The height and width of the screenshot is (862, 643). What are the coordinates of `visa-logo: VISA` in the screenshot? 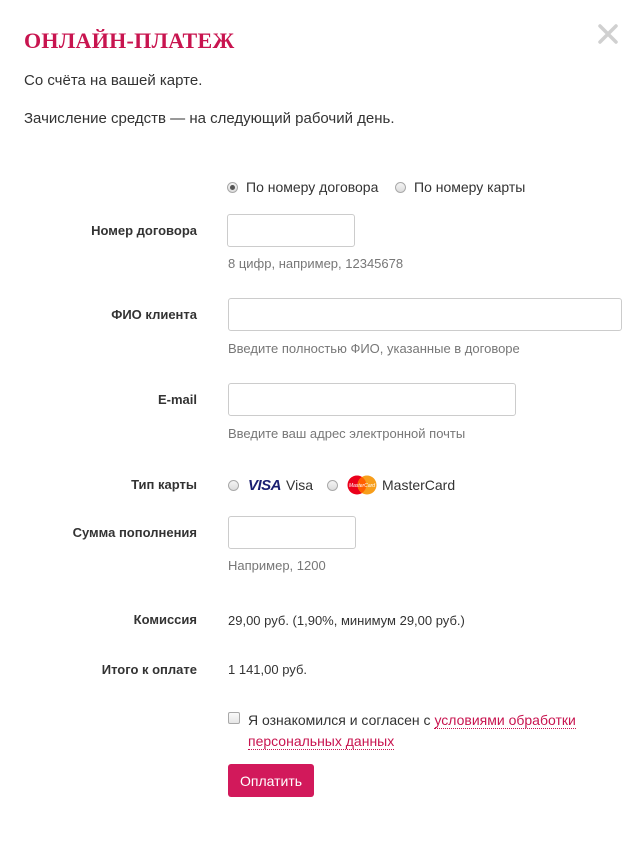 It's located at (265, 485).